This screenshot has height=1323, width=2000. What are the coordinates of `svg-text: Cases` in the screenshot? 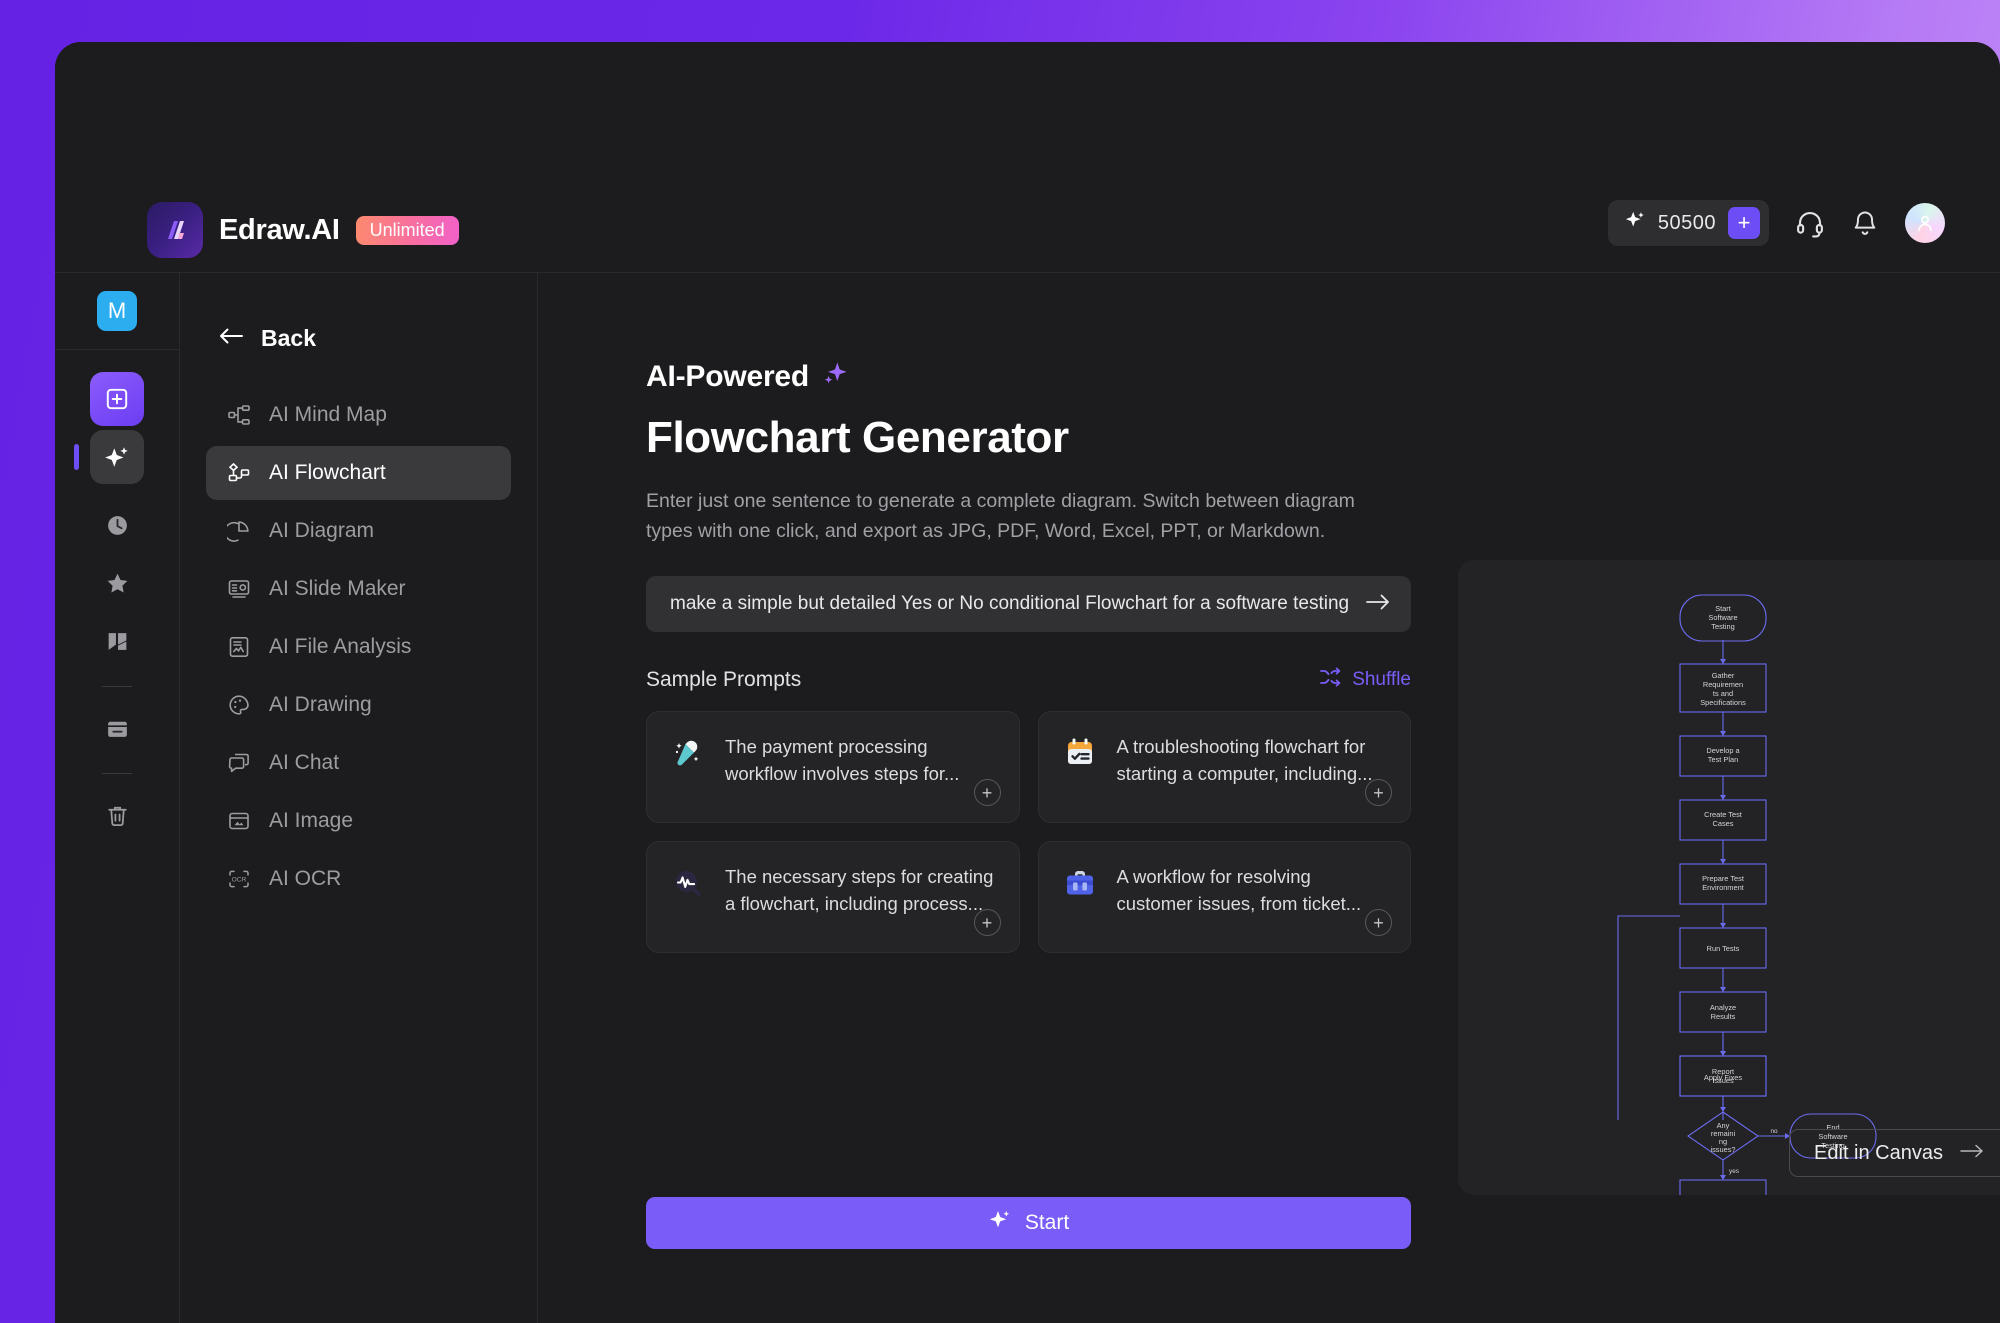 It's located at (1723, 823).